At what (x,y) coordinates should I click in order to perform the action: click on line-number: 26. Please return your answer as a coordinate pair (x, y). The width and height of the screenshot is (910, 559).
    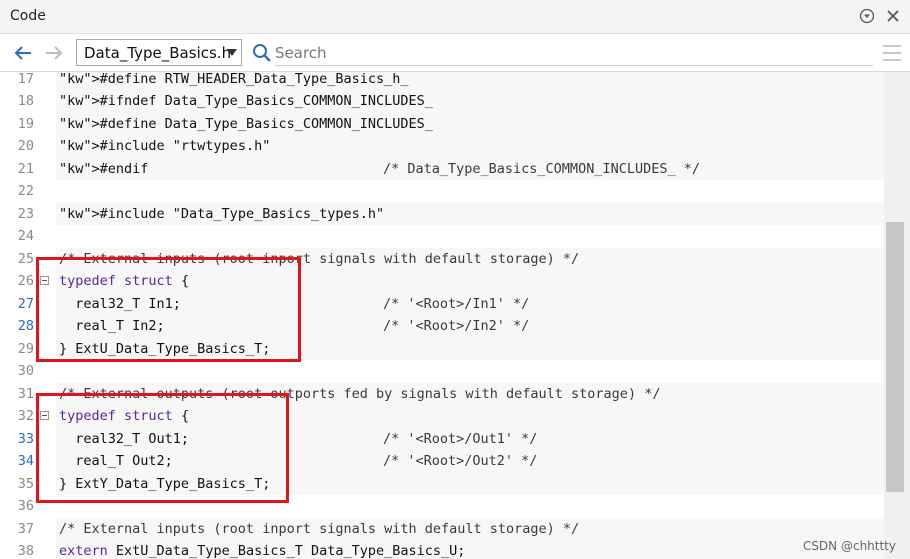
    Looking at the image, I should click on (25, 281).